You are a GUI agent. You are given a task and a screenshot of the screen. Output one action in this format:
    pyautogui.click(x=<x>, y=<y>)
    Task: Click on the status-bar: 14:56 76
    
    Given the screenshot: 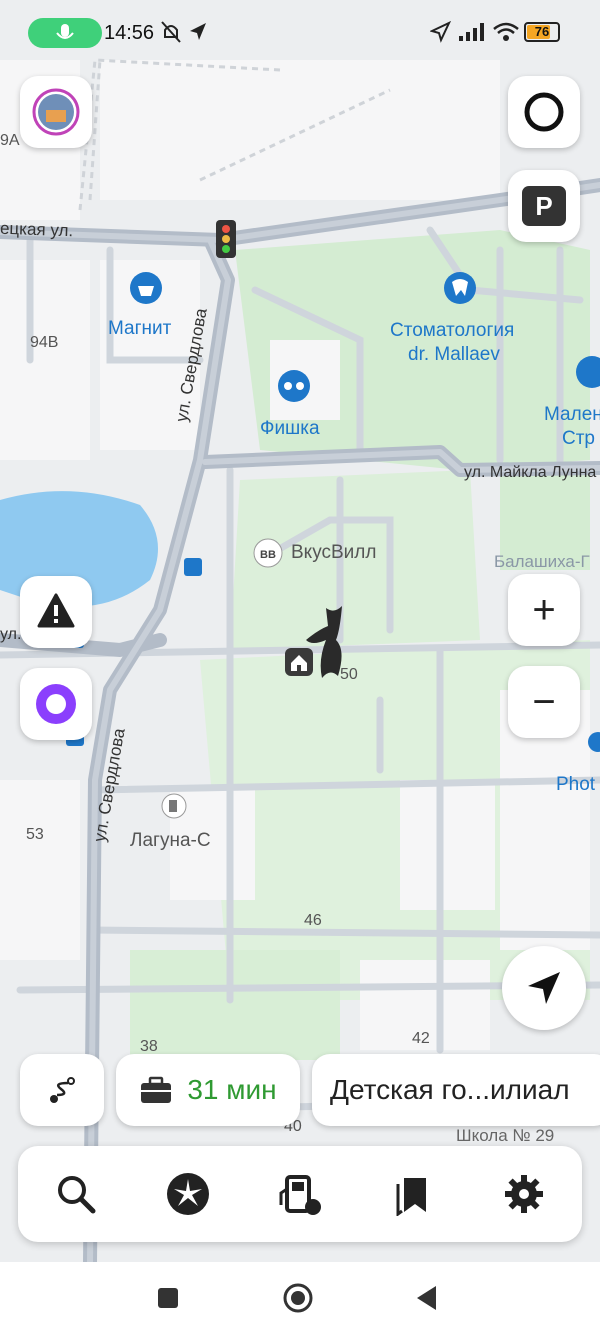 What is the action you would take?
    pyautogui.click(x=300, y=32)
    